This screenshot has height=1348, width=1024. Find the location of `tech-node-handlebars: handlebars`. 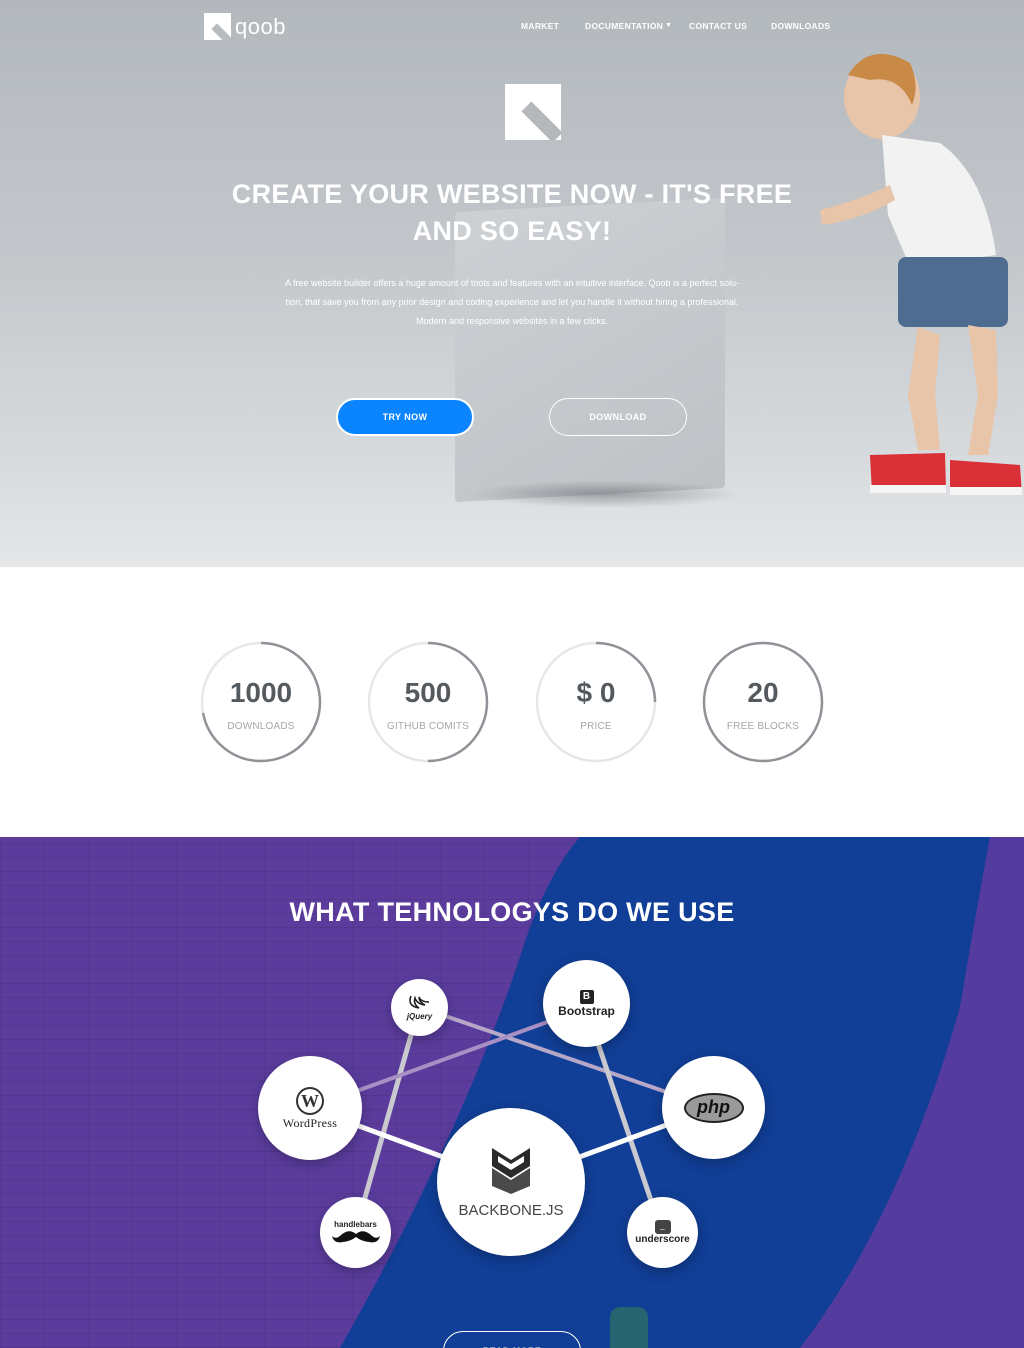

tech-node-handlebars: handlebars is located at coordinates (355, 1232).